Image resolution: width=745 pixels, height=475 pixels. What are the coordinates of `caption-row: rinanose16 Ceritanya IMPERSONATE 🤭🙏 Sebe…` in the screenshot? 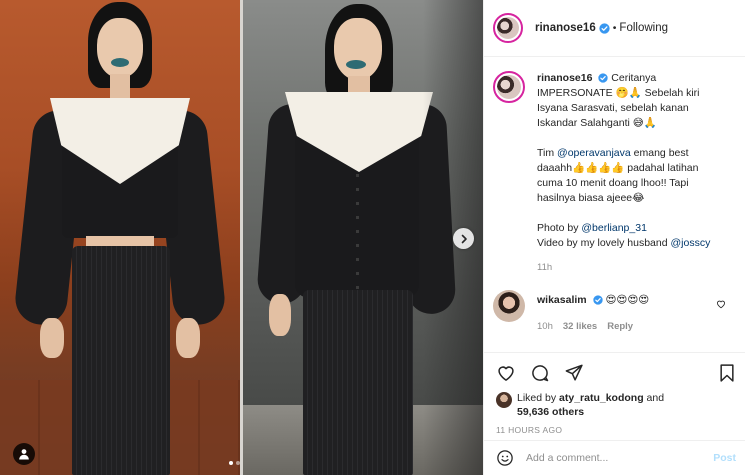 It's located at (614, 173).